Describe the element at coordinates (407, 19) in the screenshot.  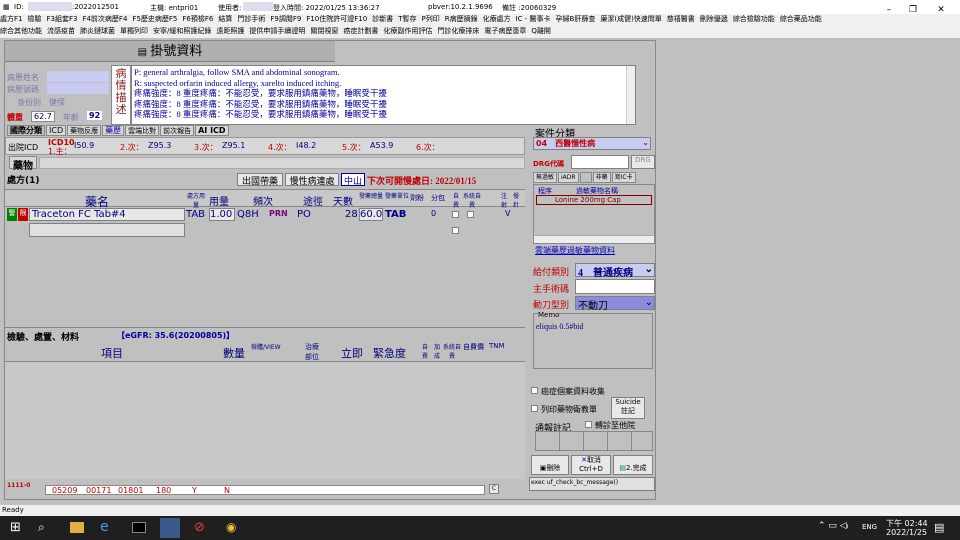
I see `menu-item: T暫存` at that location.